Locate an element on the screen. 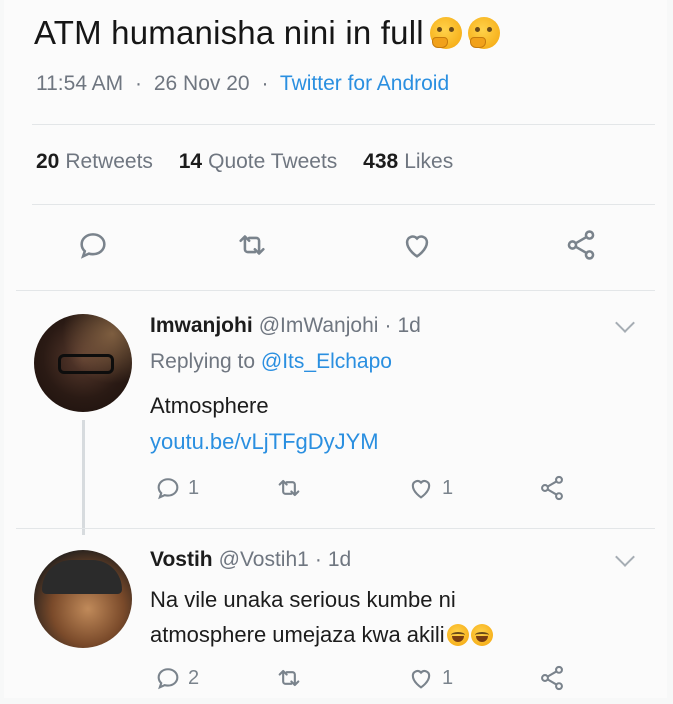  retweets-count: 20 is located at coordinates (48, 161).